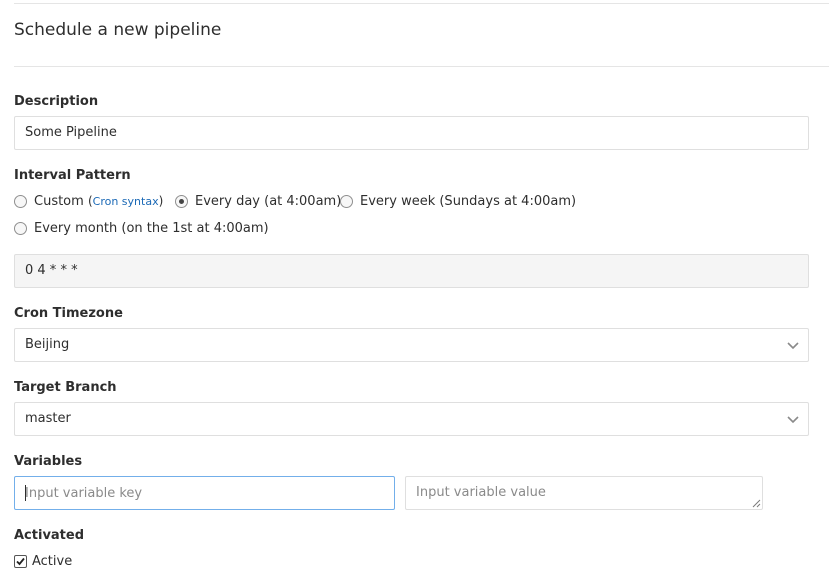  Describe the element at coordinates (72, 175) in the screenshot. I see `interval-pattern-label: Interval Pattern` at that location.